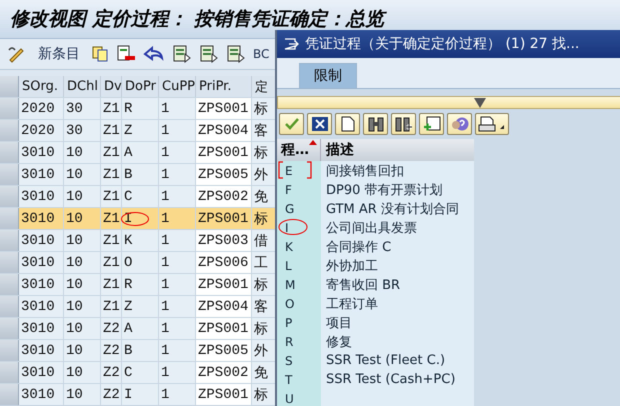  I want to click on list-cell: 合同操作 C, so click(397, 246).